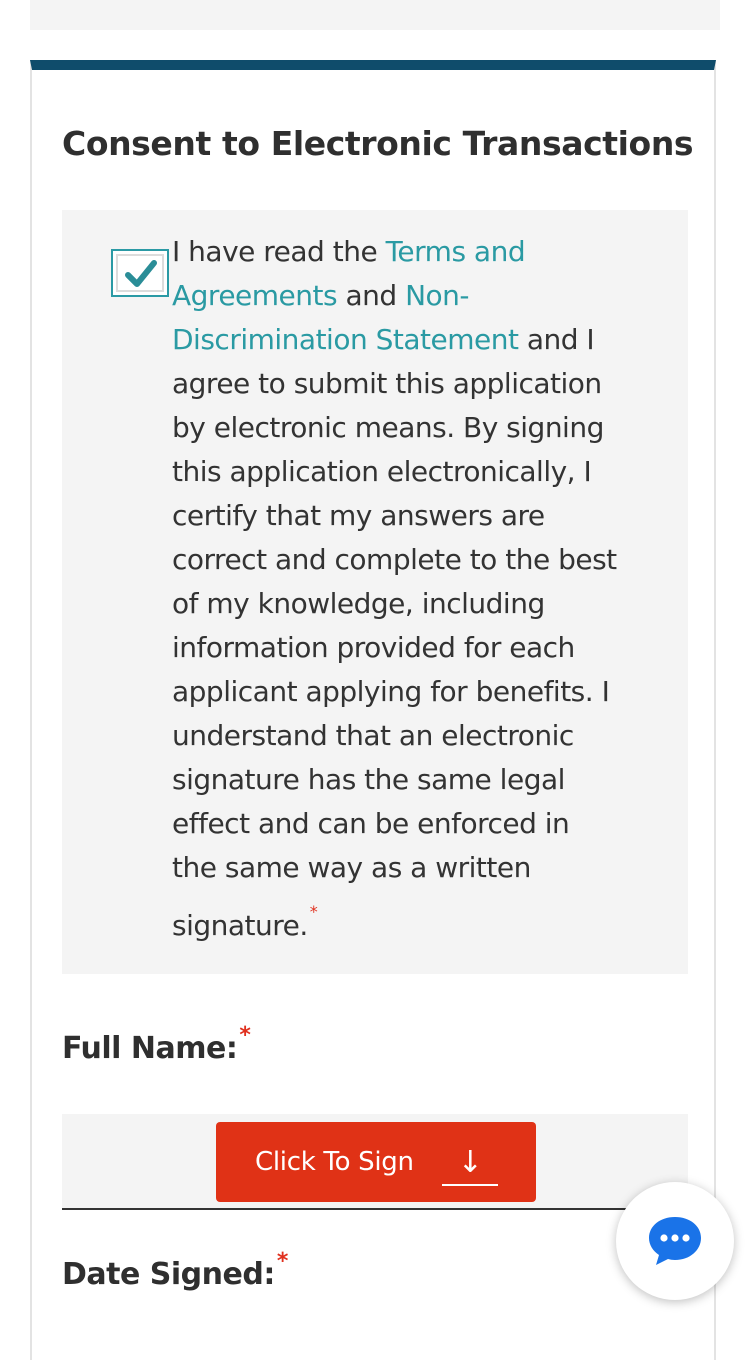 This screenshot has height=1360, width=750. What do you see at coordinates (371, 295) in the screenshot?
I see `consent-text-and: and` at bounding box center [371, 295].